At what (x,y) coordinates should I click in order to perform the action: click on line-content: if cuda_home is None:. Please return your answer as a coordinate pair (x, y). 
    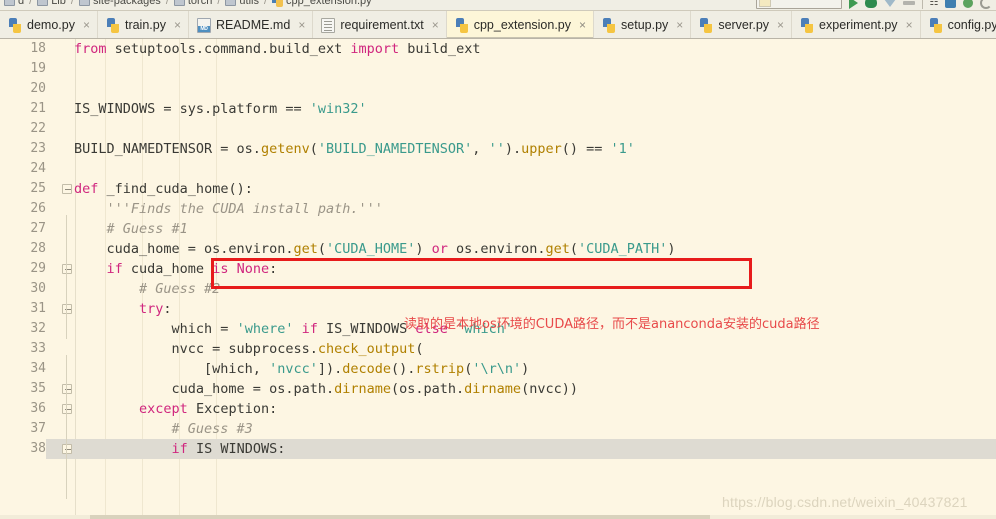
    Looking at the image, I should click on (192, 269).